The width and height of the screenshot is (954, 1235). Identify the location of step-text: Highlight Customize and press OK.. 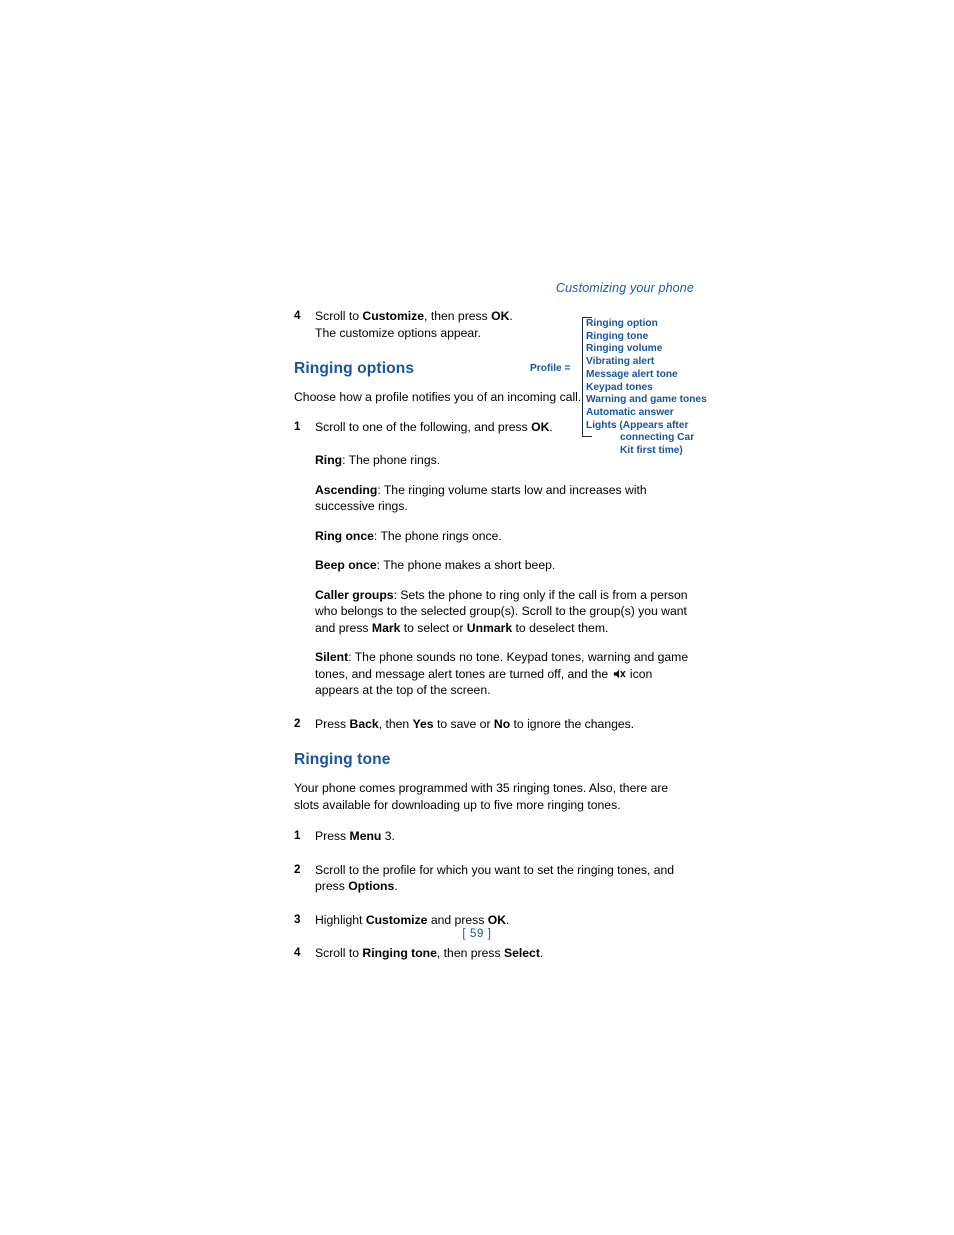
(504, 920).